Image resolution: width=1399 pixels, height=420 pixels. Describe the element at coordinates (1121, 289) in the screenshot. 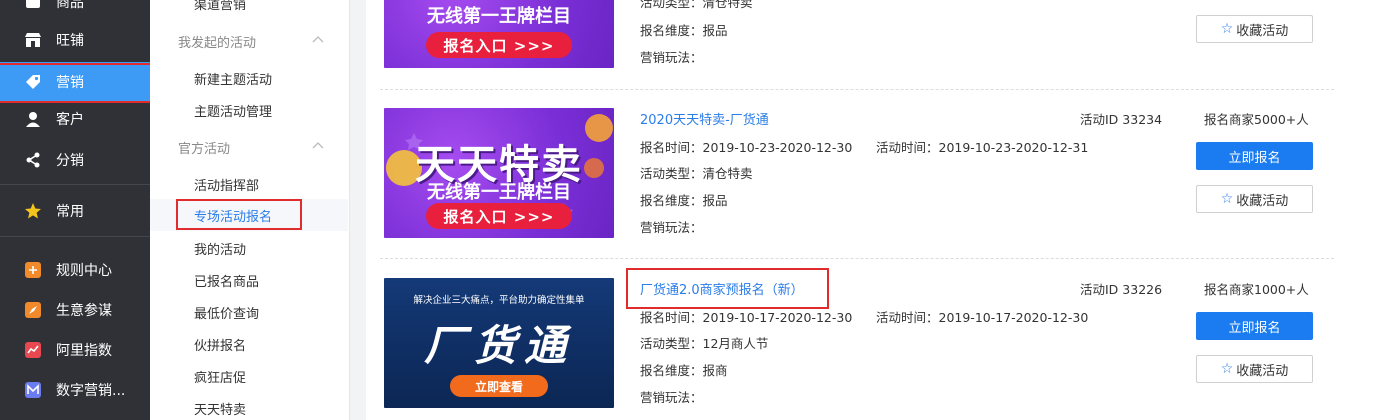

I see `activity-id: 活动ID 33226` at that location.